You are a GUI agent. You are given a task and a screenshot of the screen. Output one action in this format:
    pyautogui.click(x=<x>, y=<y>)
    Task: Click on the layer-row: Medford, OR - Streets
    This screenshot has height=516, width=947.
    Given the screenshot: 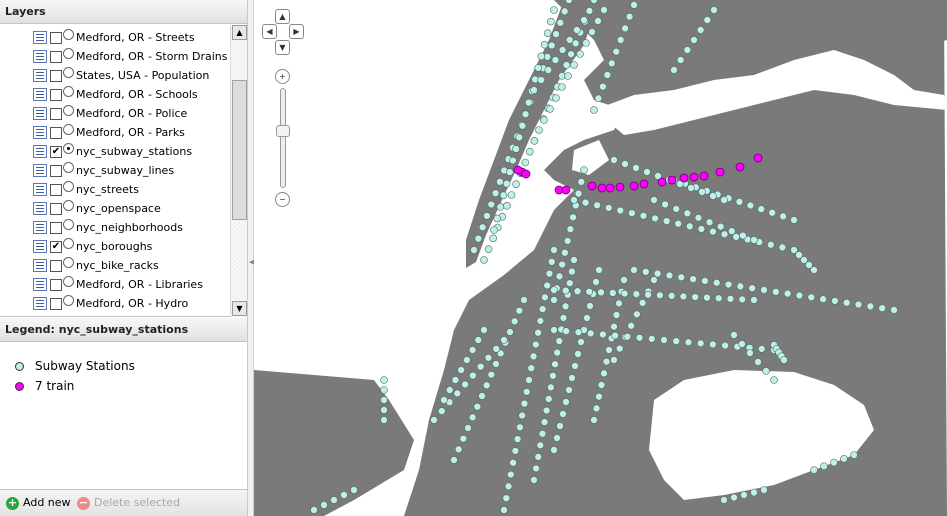 What is the action you would take?
    pyautogui.click(x=115, y=37)
    